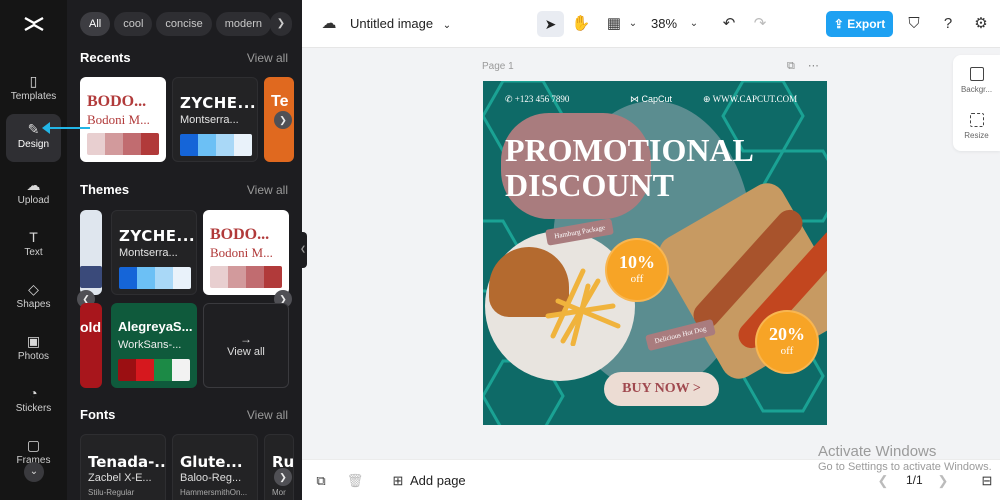 The height and width of the screenshot is (500, 1000). Describe the element at coordinates (987, 481) in the screenshot. I see `layers-icon: ⊟` at that location.